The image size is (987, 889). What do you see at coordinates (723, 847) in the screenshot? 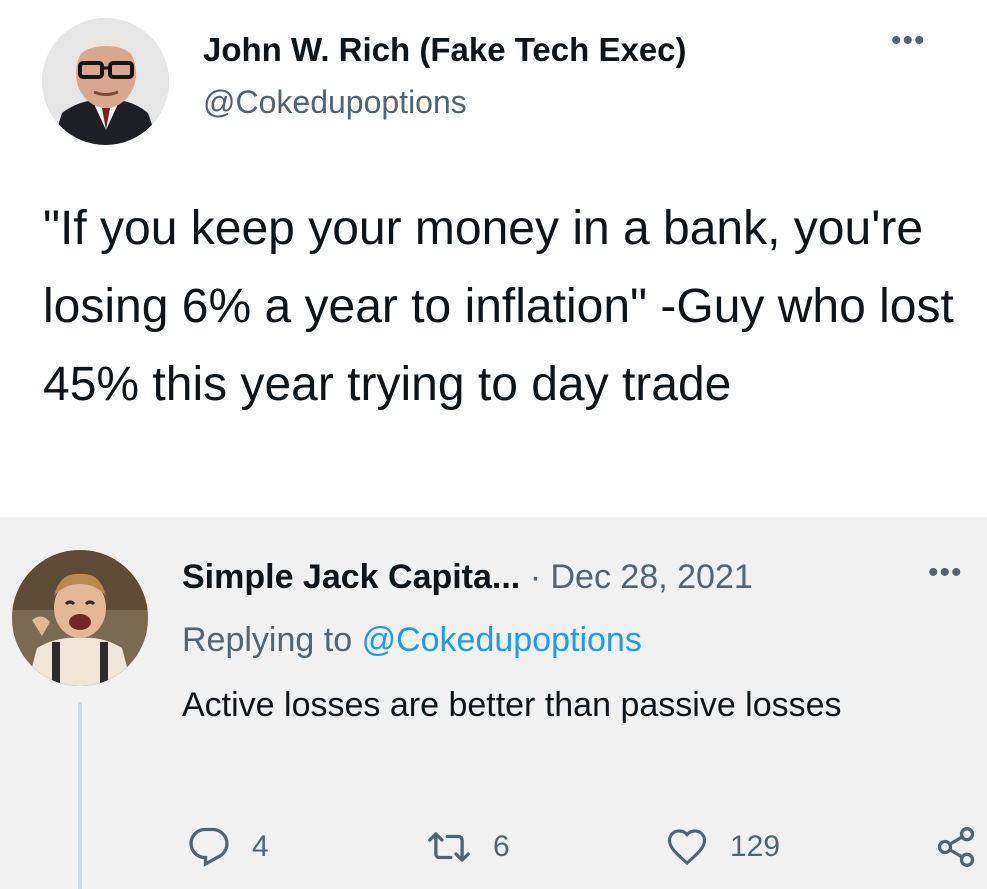
I see `like-button: 129` at bounding box center [723, 847].